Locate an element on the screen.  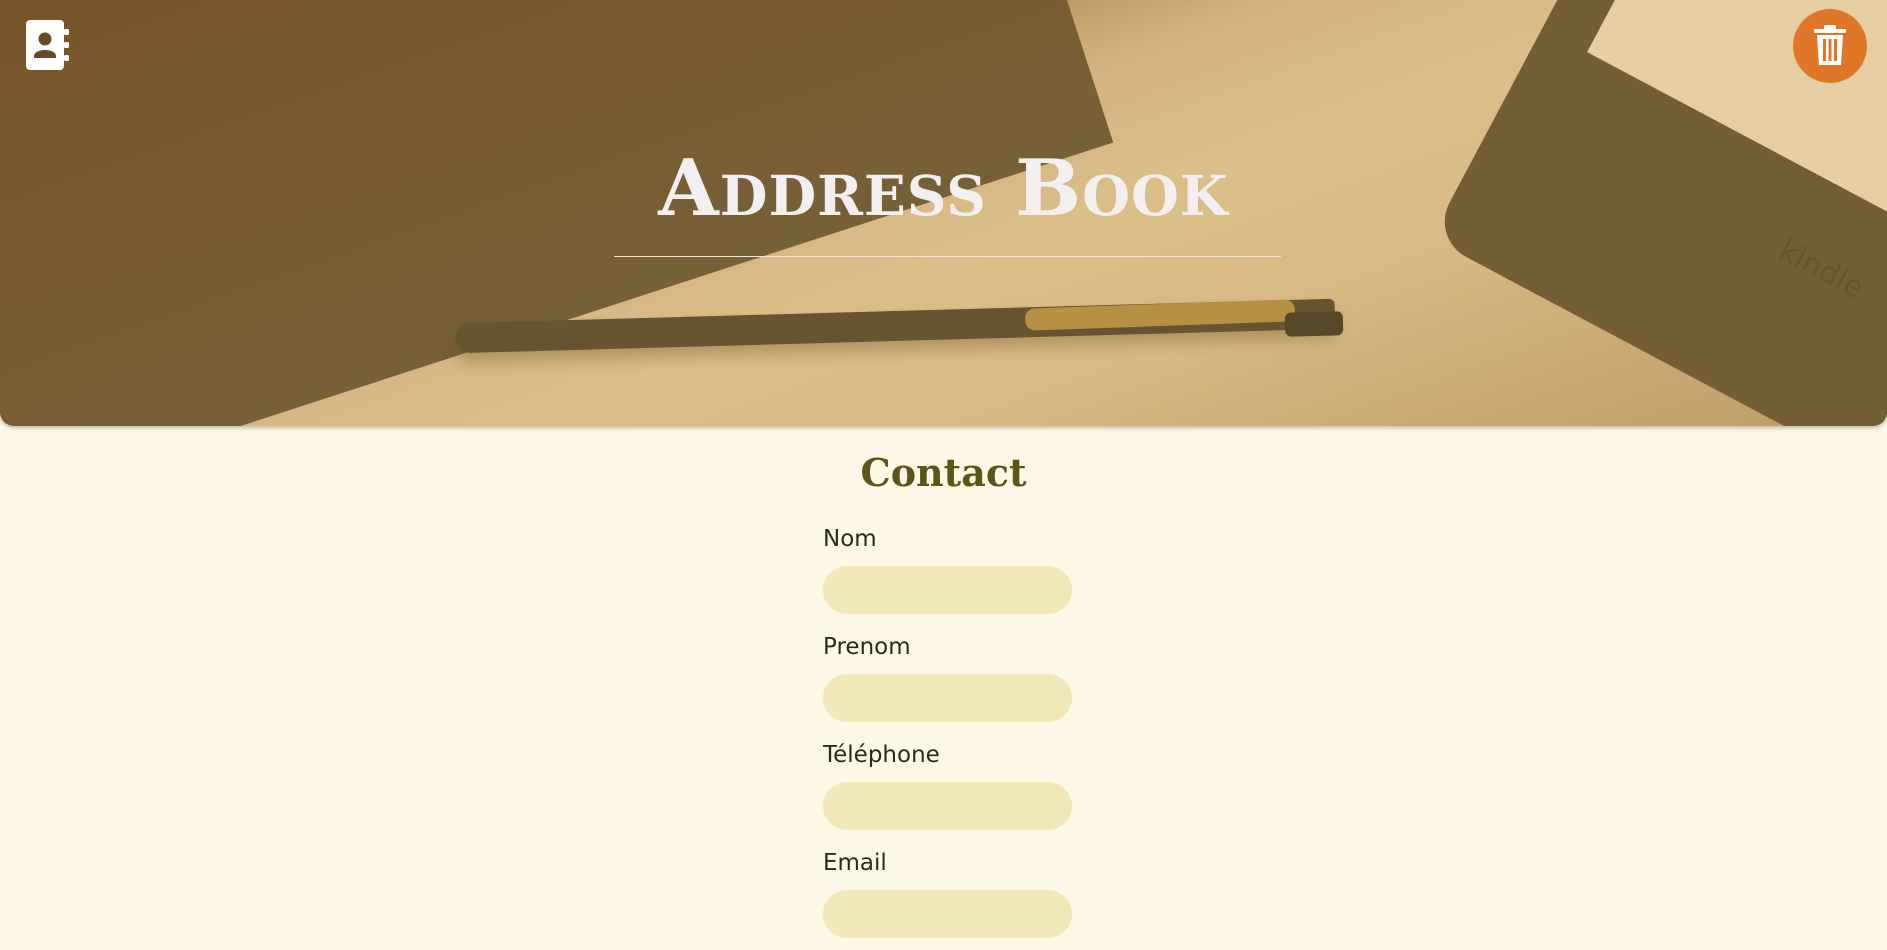
prenom-label: Prenom is located at coordinates (867, 647).